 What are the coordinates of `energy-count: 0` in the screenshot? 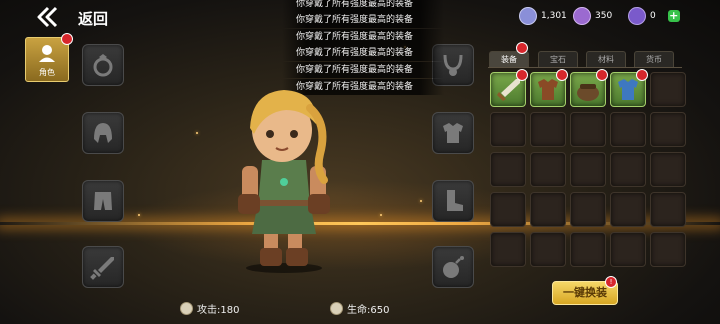 It's located at (653, 16).